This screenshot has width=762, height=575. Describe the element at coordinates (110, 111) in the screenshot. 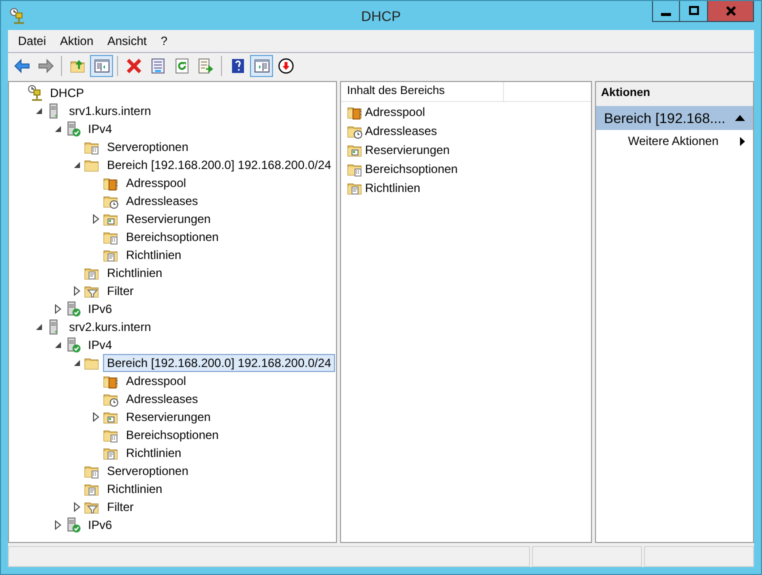

I see `tree-item: srv1.kurs.intern` at that location.